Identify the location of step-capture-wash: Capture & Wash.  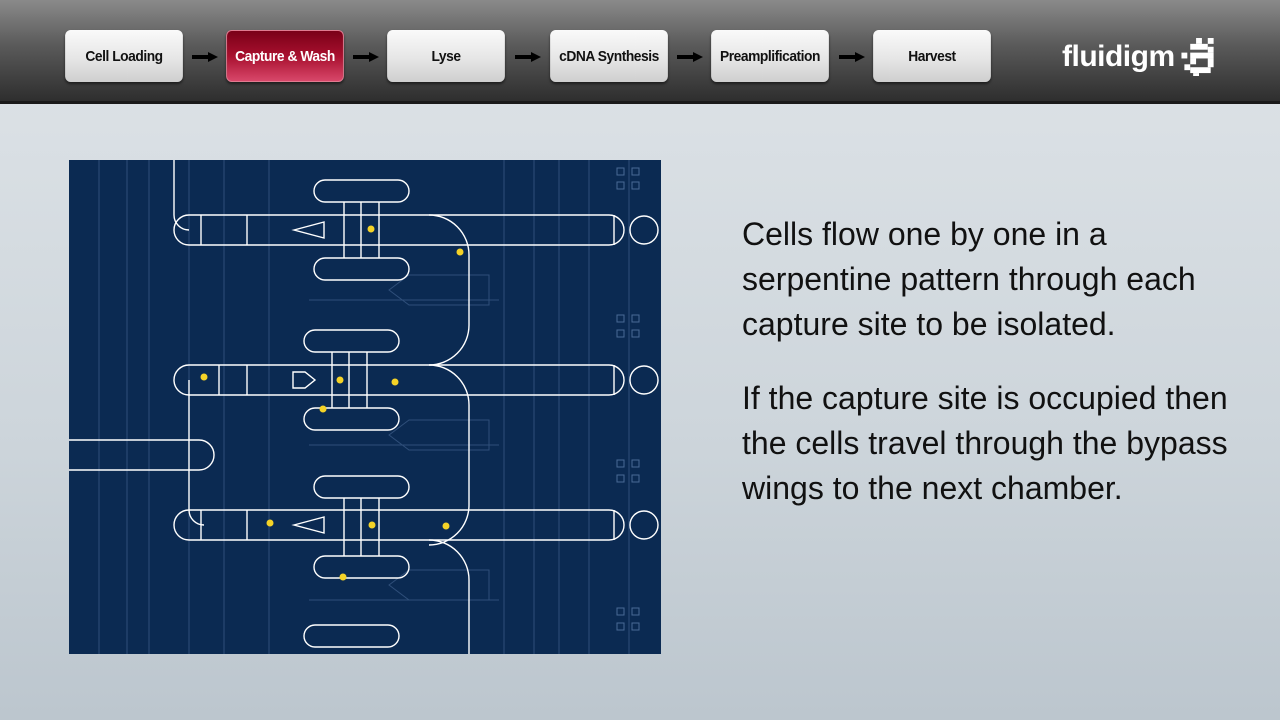
(285, 56).